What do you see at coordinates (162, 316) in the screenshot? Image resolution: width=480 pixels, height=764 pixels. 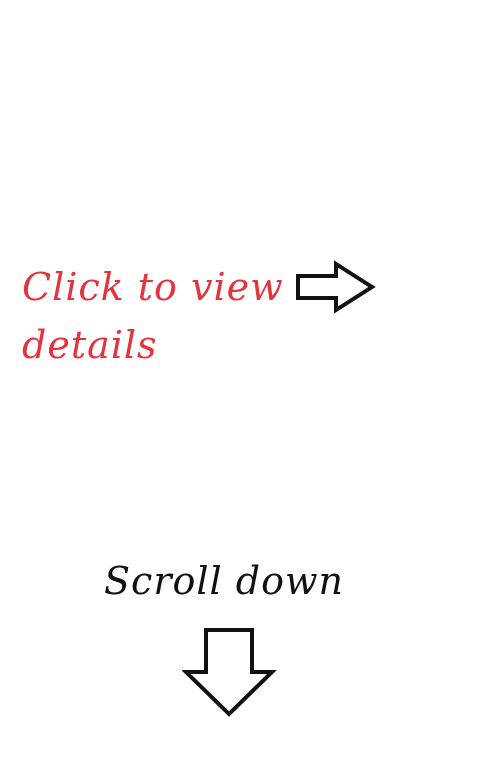 I see `view-details-link: Click to view details` at bounding box center [162, 316].